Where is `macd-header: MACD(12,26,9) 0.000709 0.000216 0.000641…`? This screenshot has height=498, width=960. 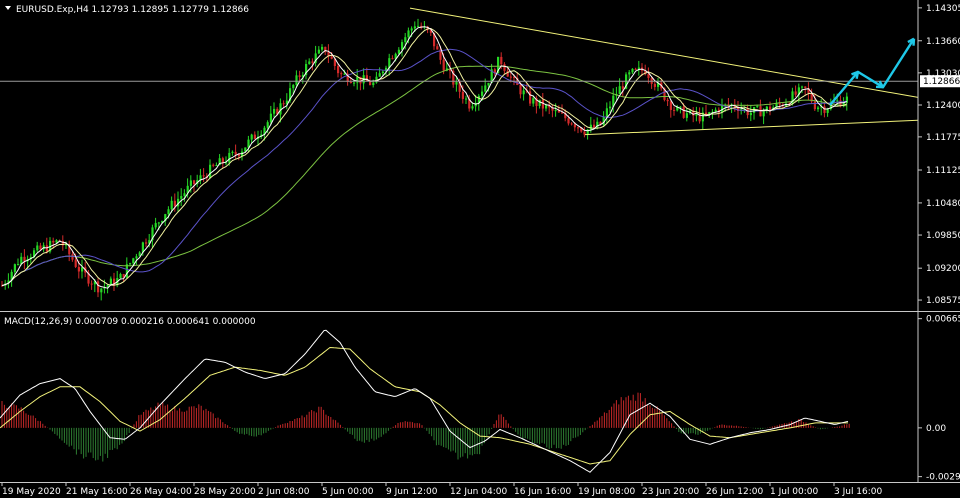
macd-header: MACD(12,26,9) 0.000709 0.000216 0.000641… is located at coordinates (130, 322).